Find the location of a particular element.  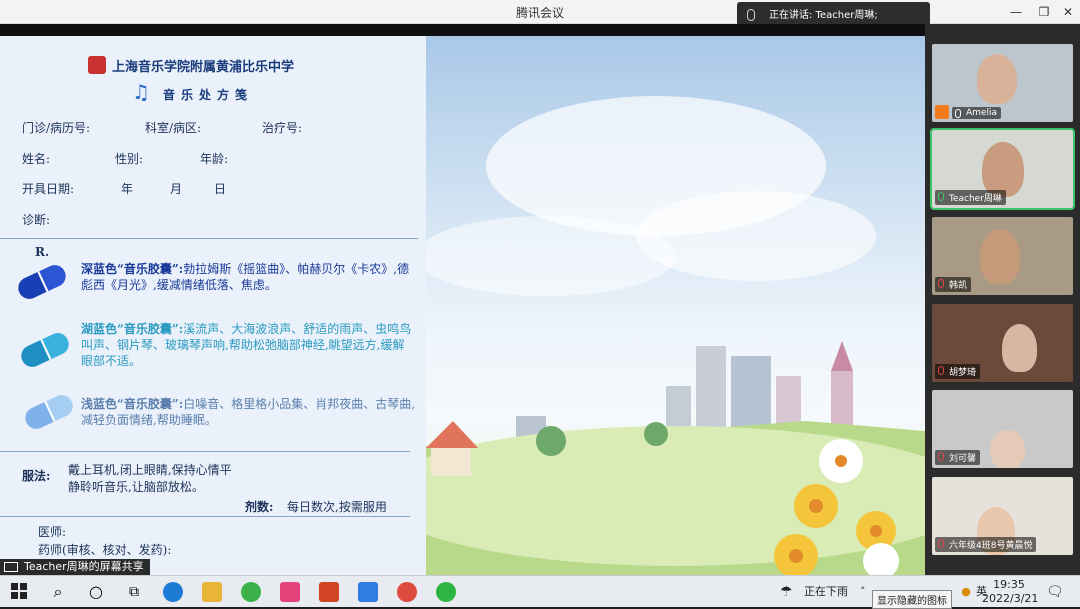

umbrella-icon: ☂ is located at coordinates (786, 592).